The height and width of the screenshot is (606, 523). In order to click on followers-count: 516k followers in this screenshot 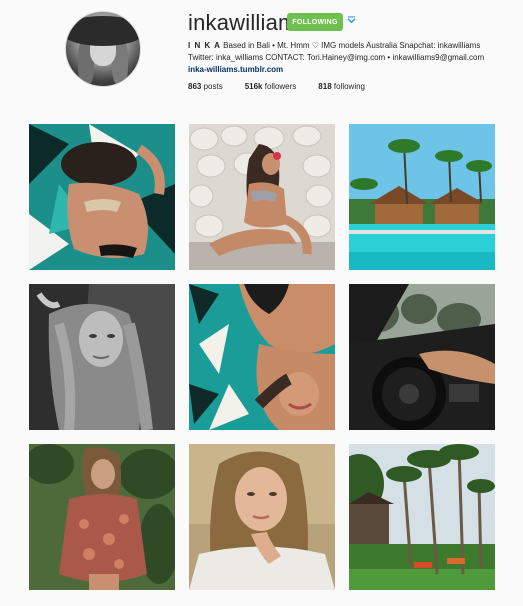, I will do `click(271, 86)`.